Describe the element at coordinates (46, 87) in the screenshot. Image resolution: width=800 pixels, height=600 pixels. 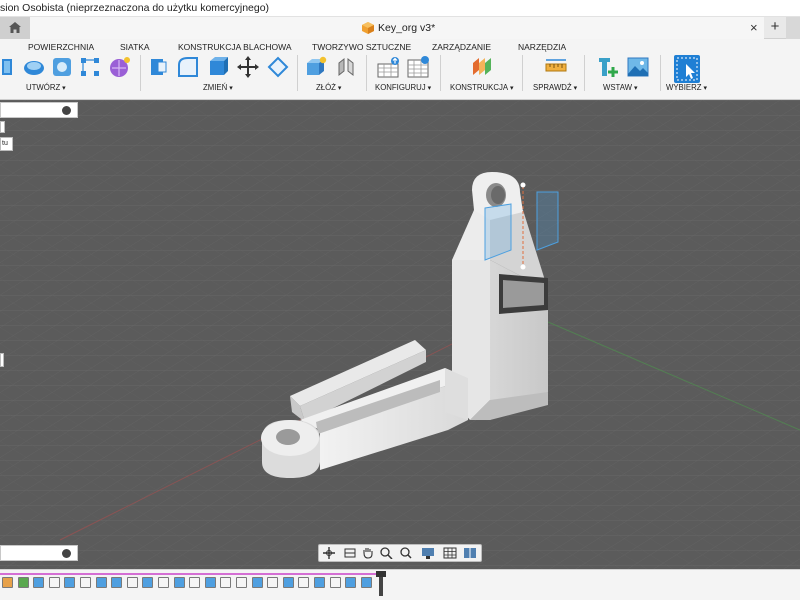
I see `group-create: UTWÓRZ` at that location.